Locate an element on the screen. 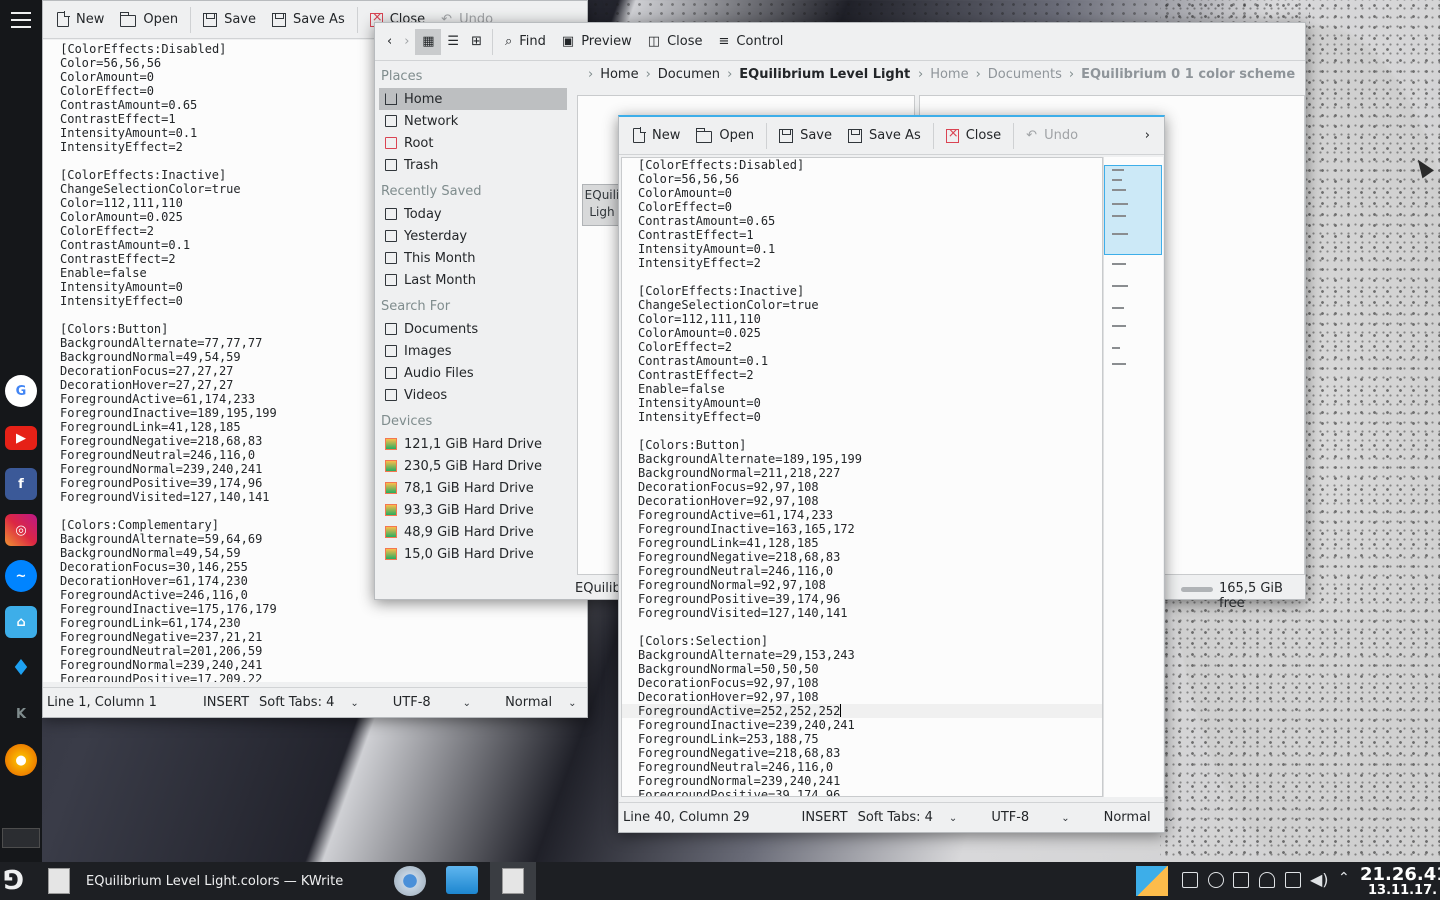 Image resolution: width=1440 pixels, height=900 pixels. save-icon is located at coordinates (786, 135).